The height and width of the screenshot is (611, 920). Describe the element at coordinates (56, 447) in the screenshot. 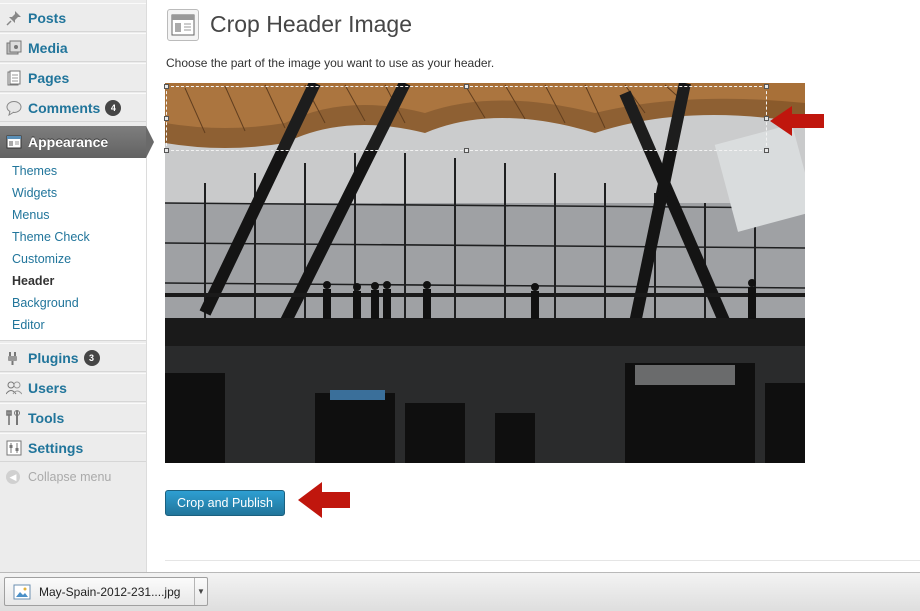

I see `menu-label: Settings` at that location.